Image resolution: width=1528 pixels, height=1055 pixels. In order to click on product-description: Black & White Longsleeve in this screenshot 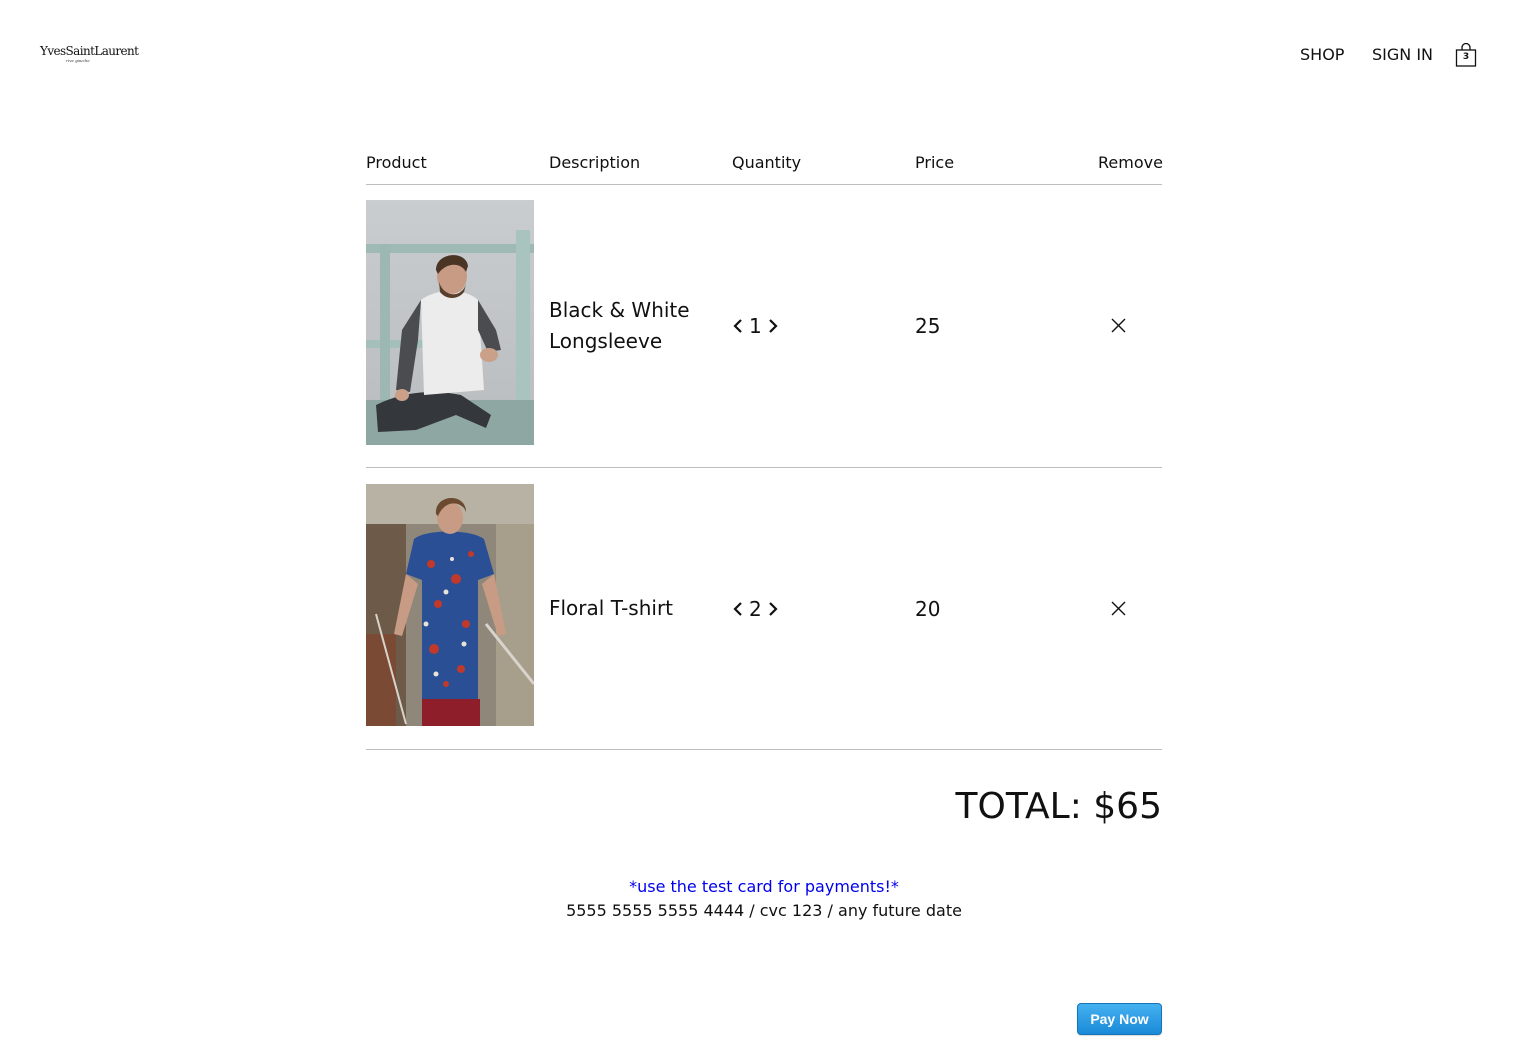, I will do `click(619, 325)`.